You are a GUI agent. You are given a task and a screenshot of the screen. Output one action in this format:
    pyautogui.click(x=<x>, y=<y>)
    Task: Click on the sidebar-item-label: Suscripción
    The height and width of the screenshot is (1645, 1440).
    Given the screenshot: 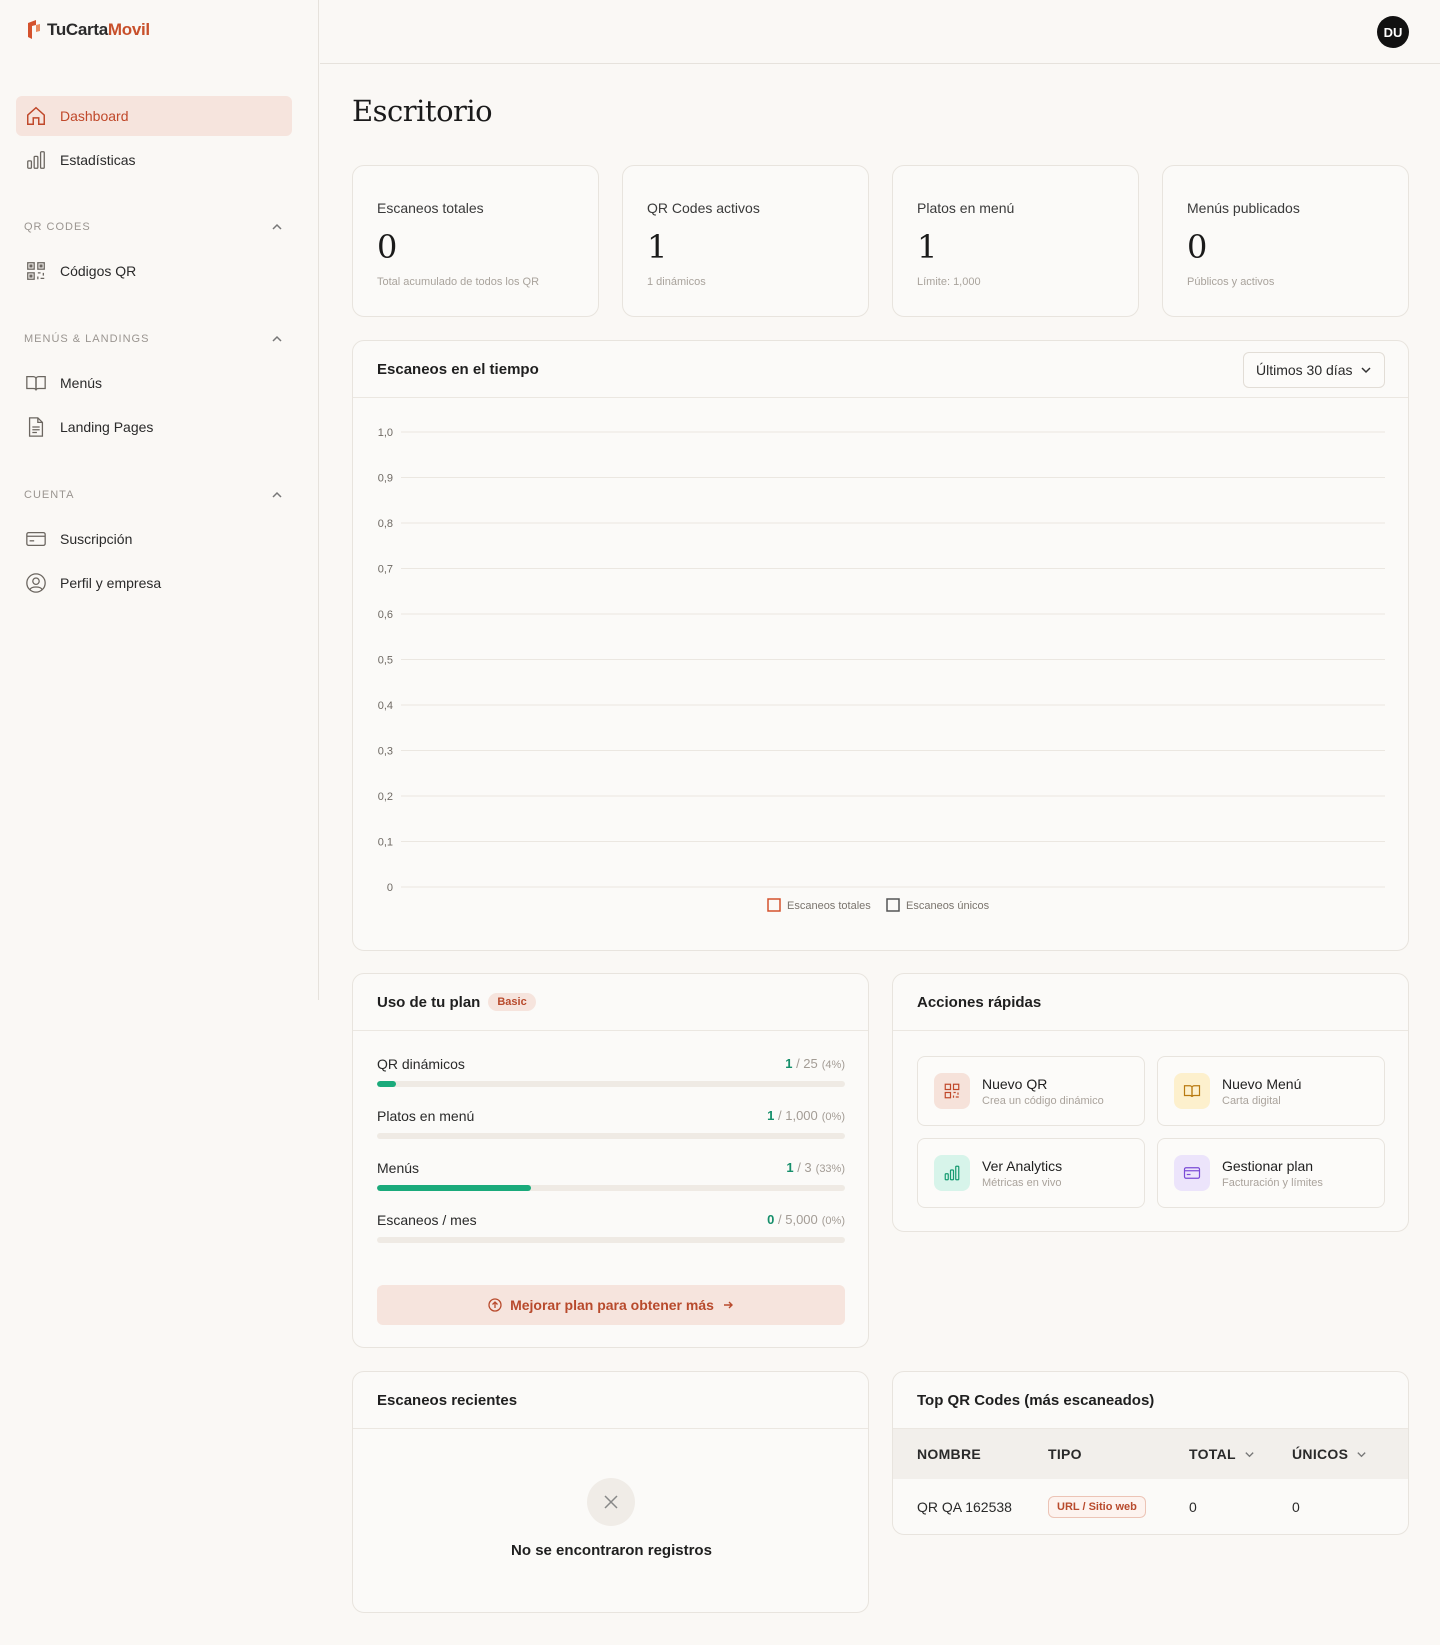 What is the action you would take?
    pyautogui.click(x=96, y=539)
    